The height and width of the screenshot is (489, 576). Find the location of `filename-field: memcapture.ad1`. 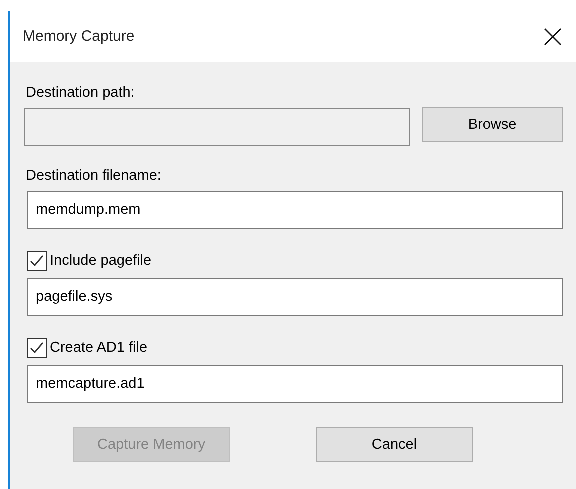

filename-field: memcapture.ad1 is located at coordinates (295, 384).